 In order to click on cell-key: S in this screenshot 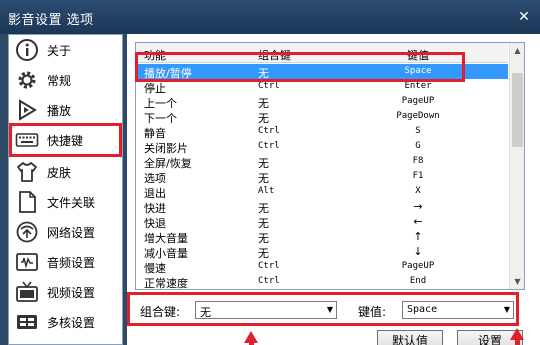, I will do `click(418, 131)`.